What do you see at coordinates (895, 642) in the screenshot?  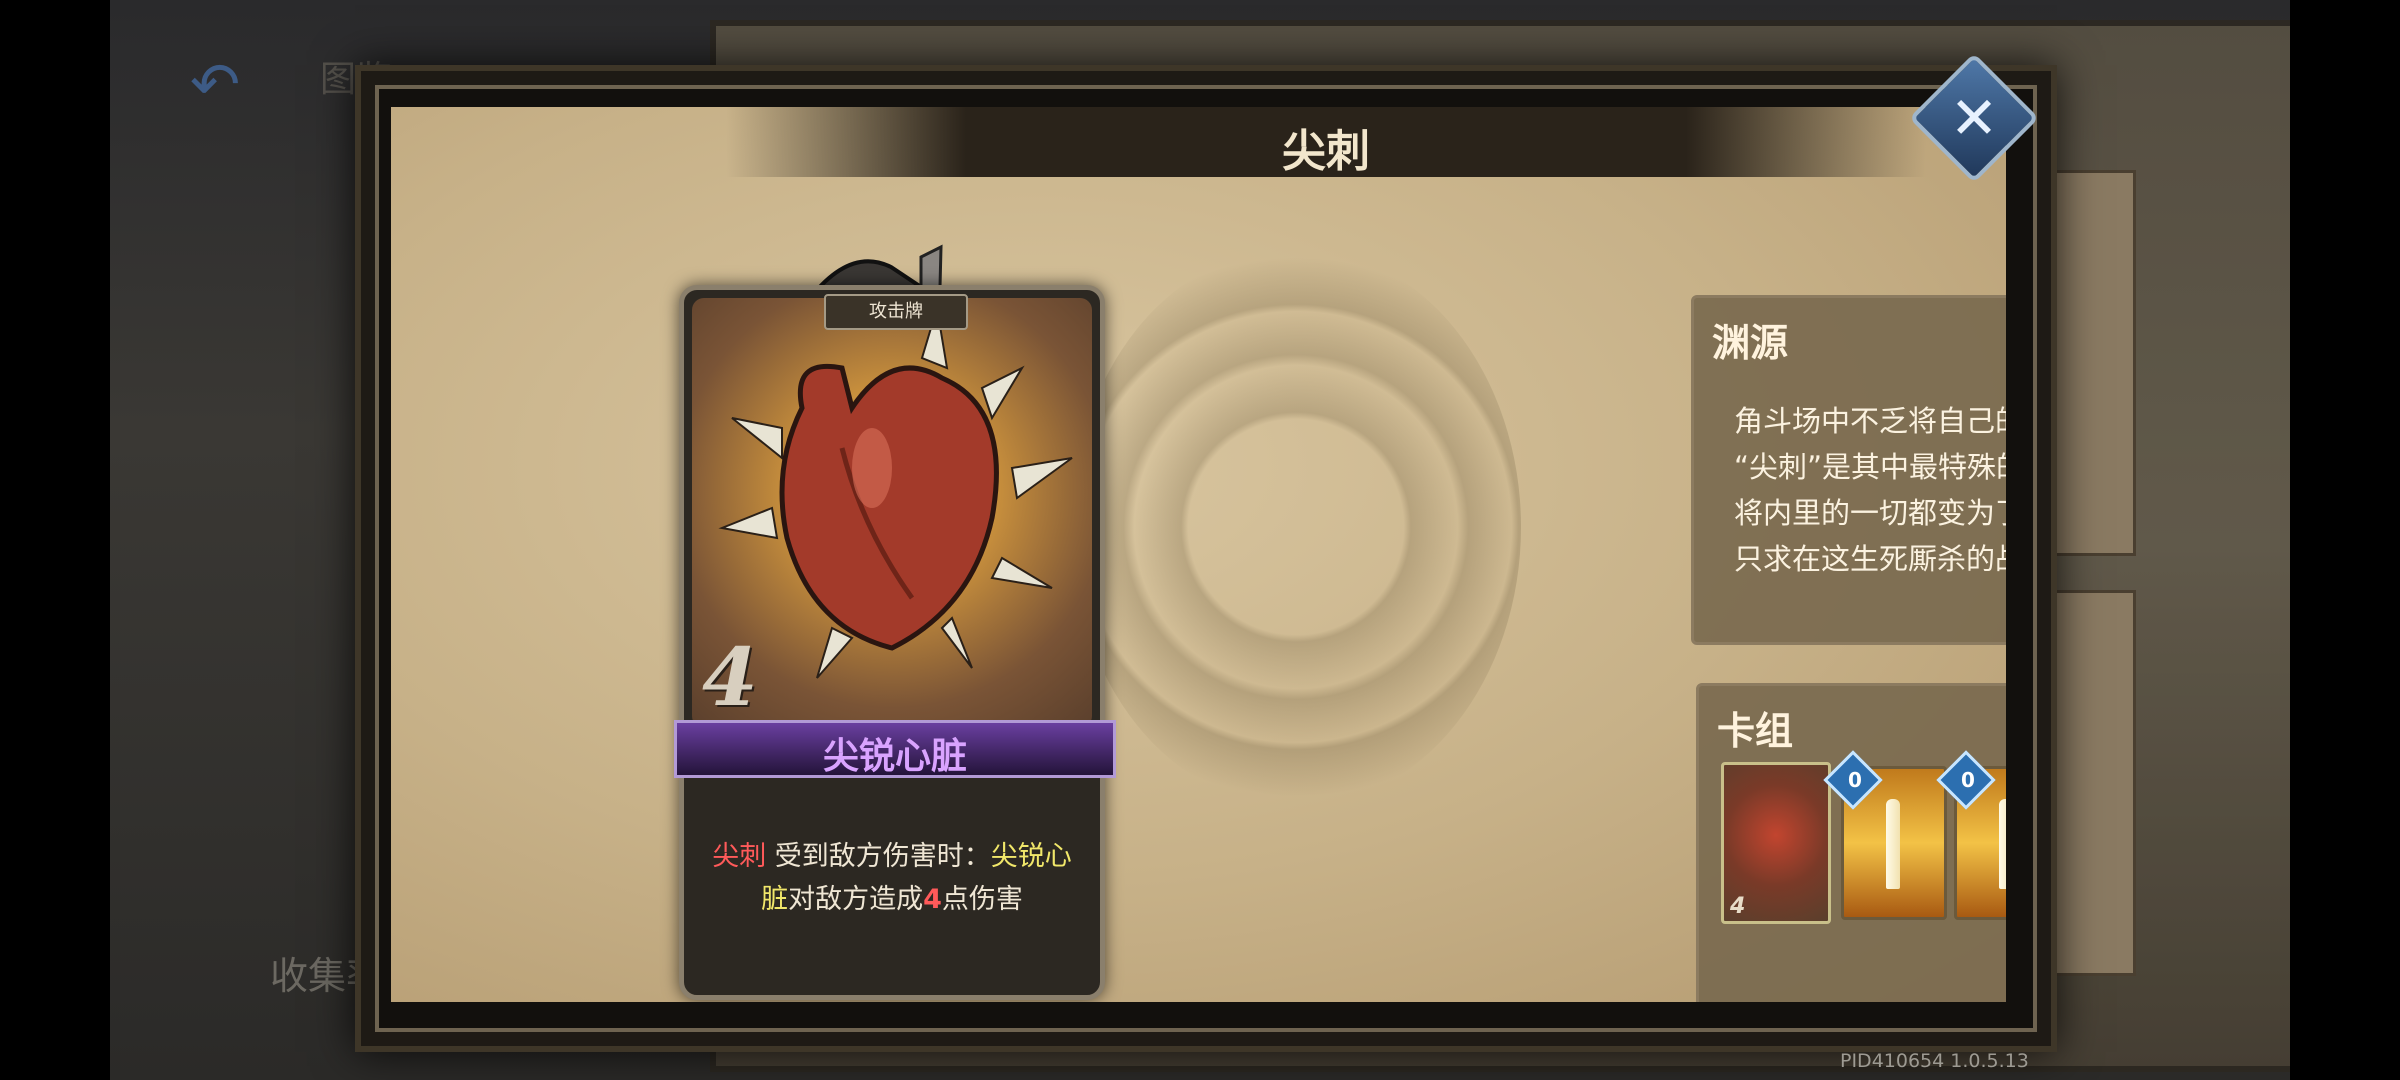 I see `featured-card: 攻击牌 4 尖锐心脏 尖刺 受到敌方伤害时：尖锐心脏对敌方造成4点伤害` at bounding box center [895, 642].